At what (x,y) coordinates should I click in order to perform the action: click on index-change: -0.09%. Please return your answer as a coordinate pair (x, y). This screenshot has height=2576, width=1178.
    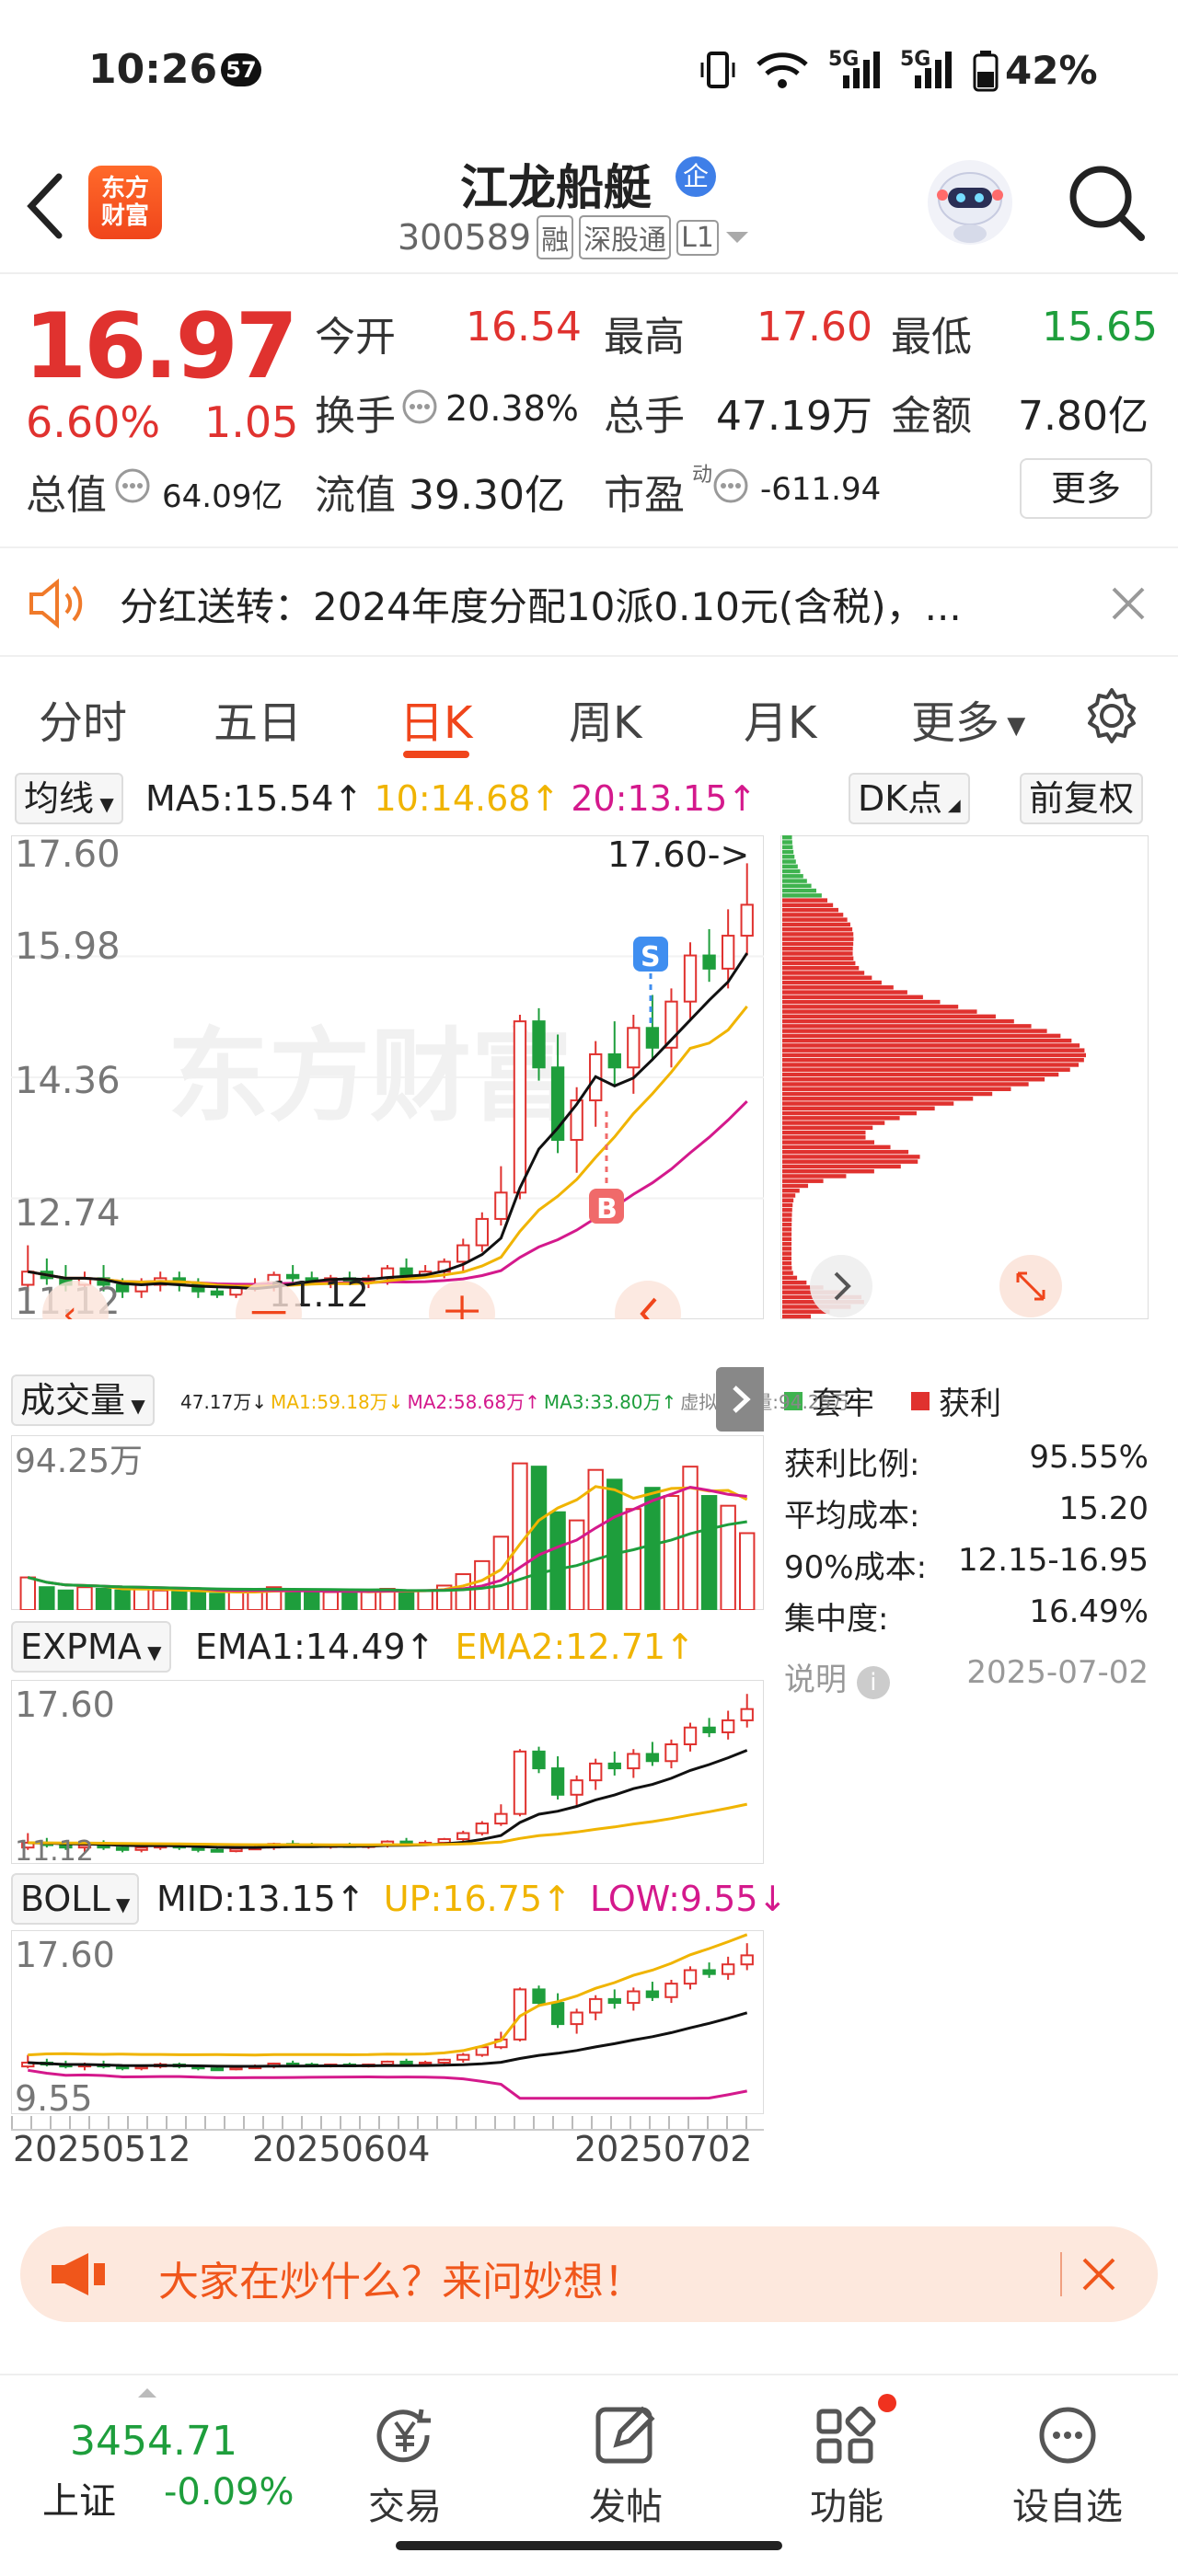
    Looking at the image, I should click on (229, 2492).